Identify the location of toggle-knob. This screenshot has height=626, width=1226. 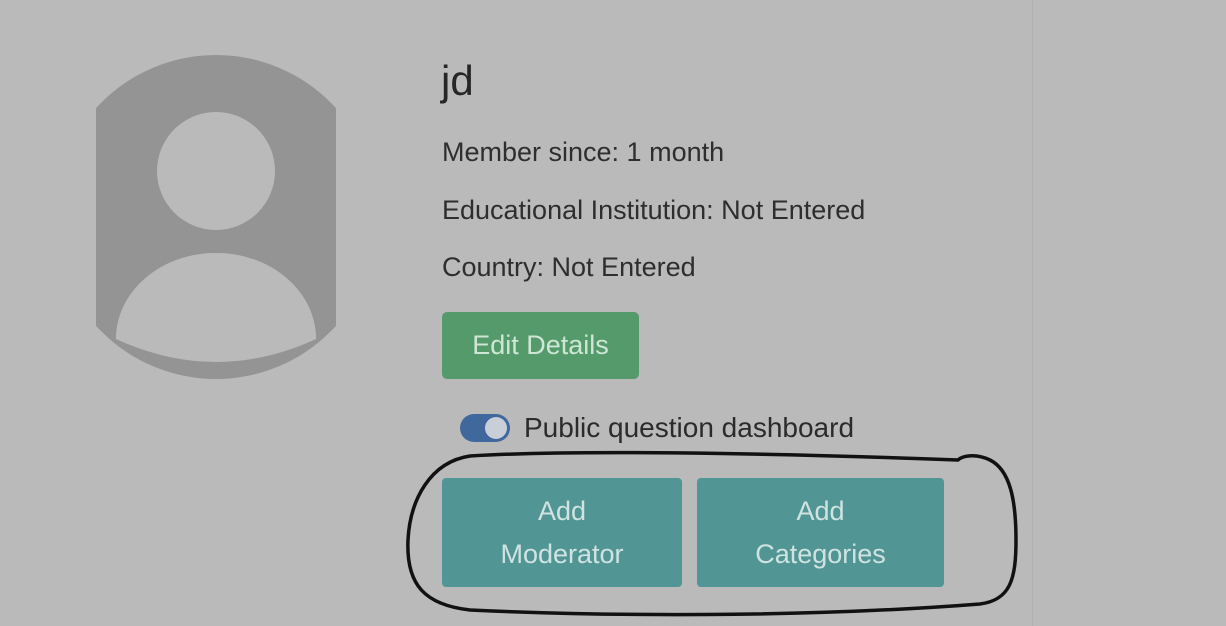
(496, 428).